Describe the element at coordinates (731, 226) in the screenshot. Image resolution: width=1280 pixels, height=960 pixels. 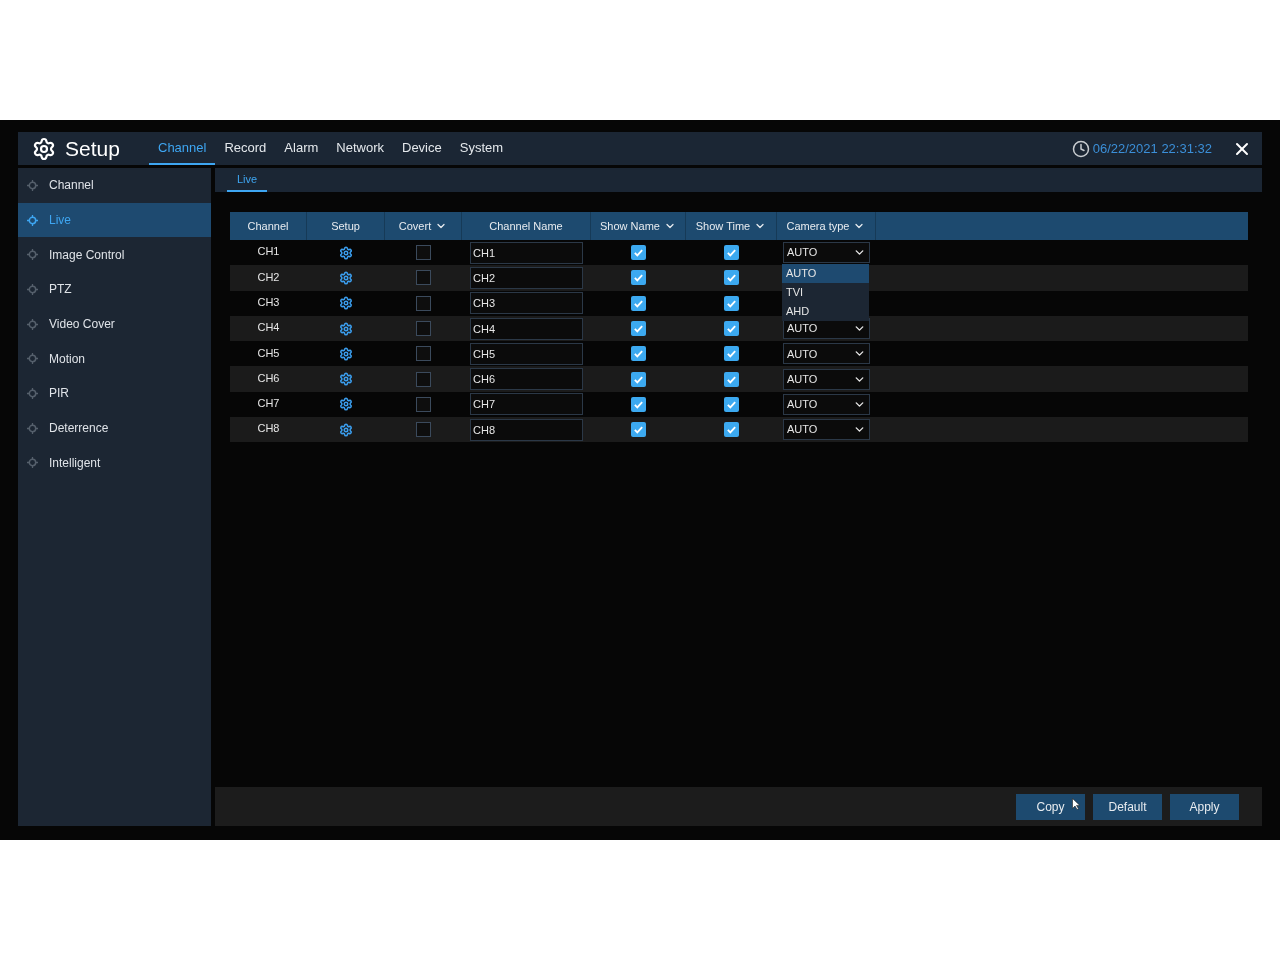
I see `column-header: Show Time` at that location.